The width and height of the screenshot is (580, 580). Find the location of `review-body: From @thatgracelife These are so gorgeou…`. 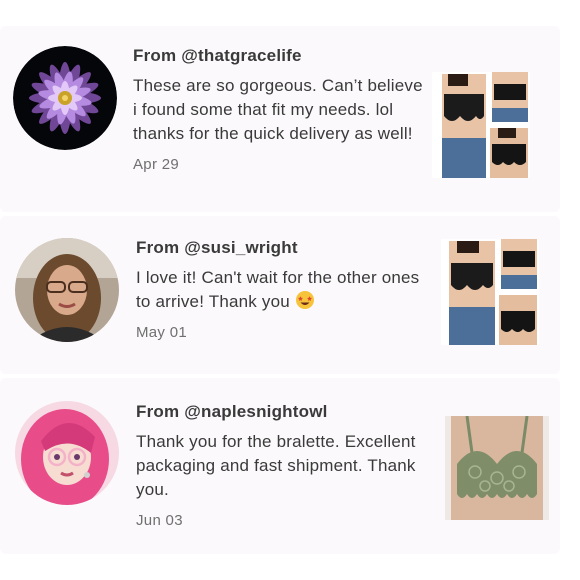

review-body: From @thatgracelife These are so gorgeou… is located at coordinates (278, 109).